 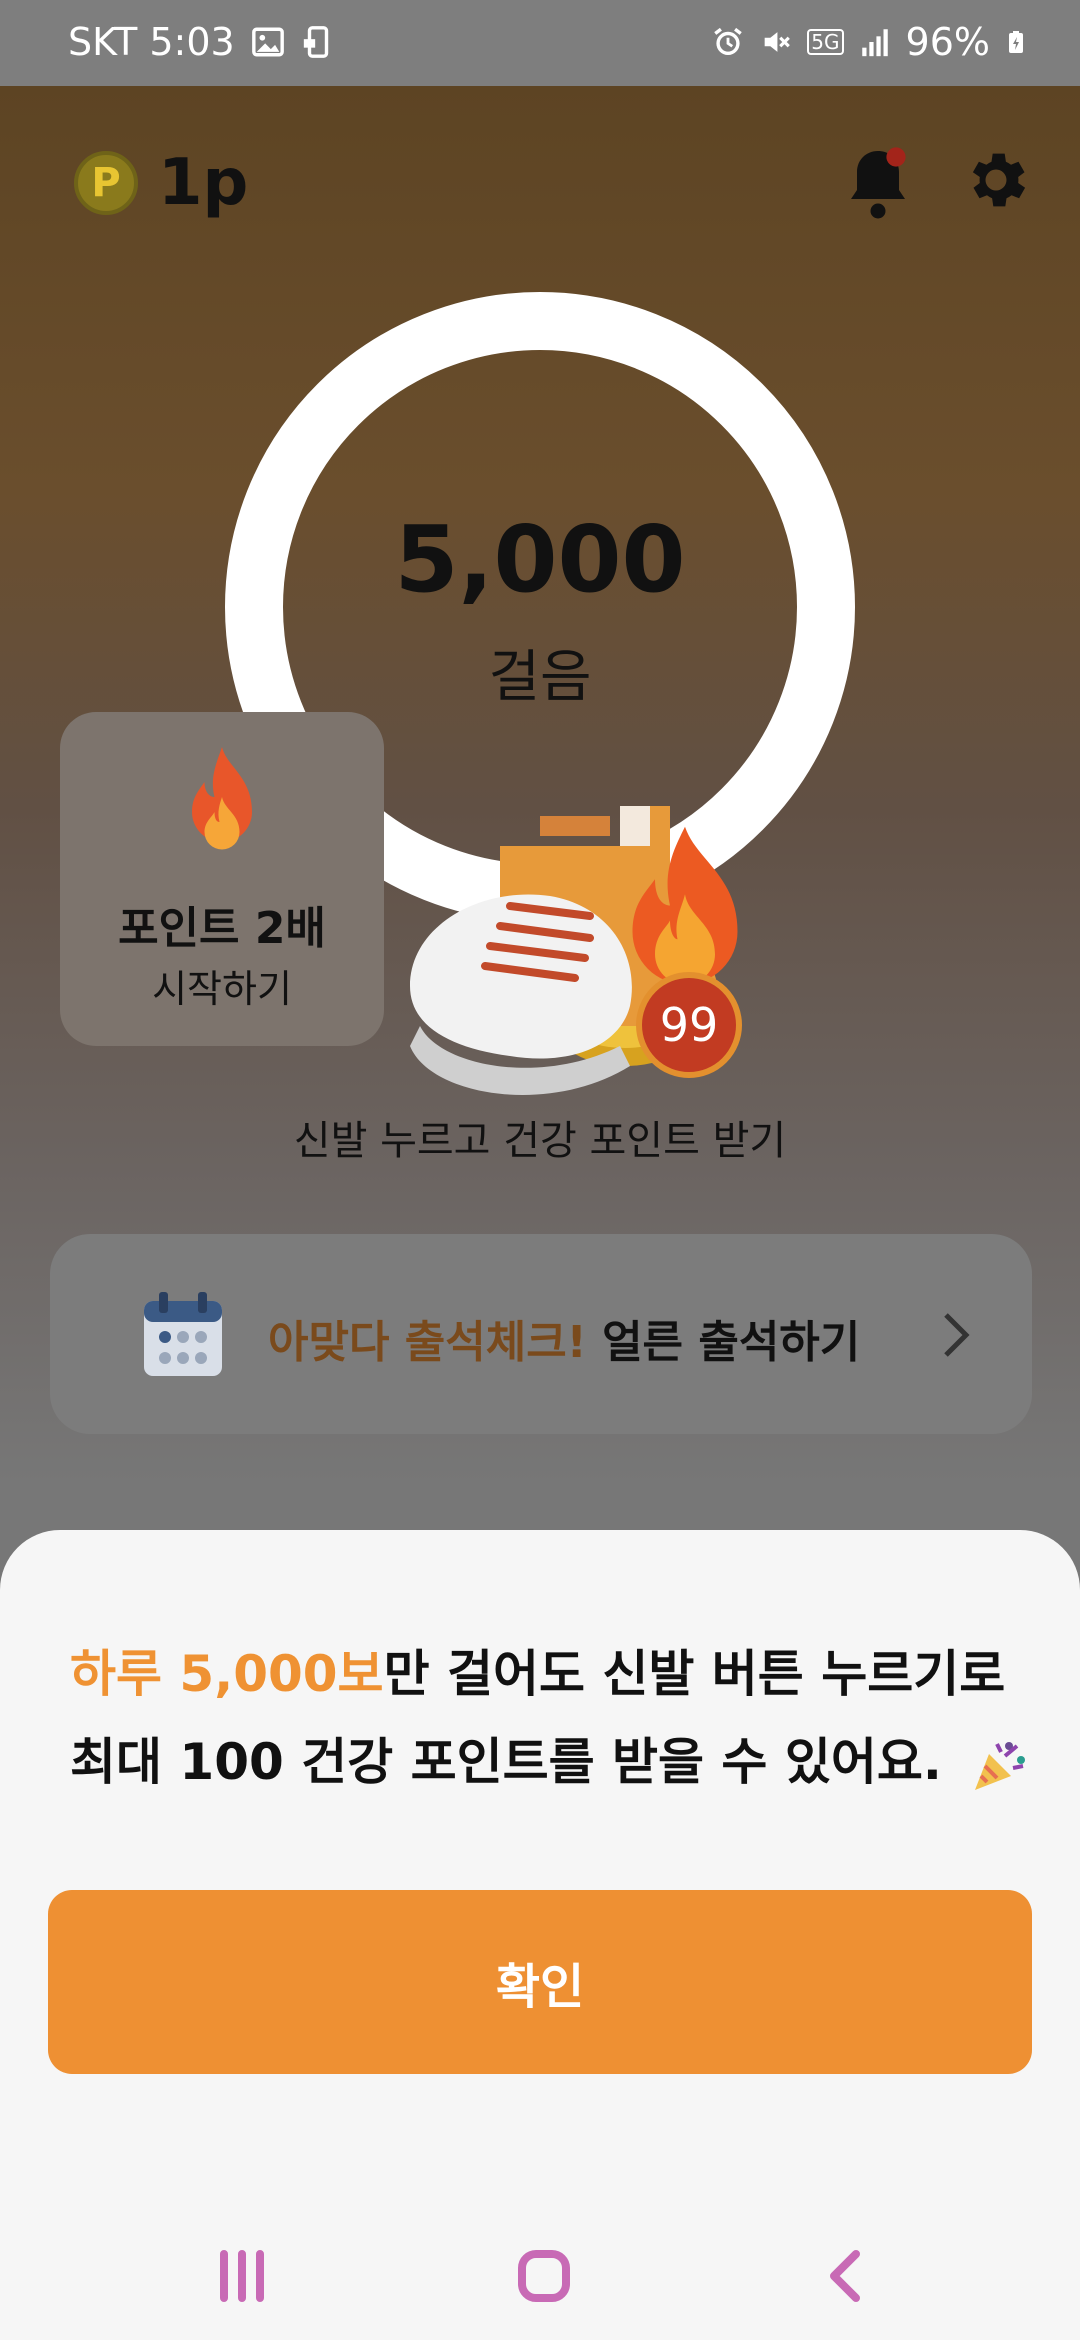 I want to click on calendar-icon, so click(x=183, y=1334).